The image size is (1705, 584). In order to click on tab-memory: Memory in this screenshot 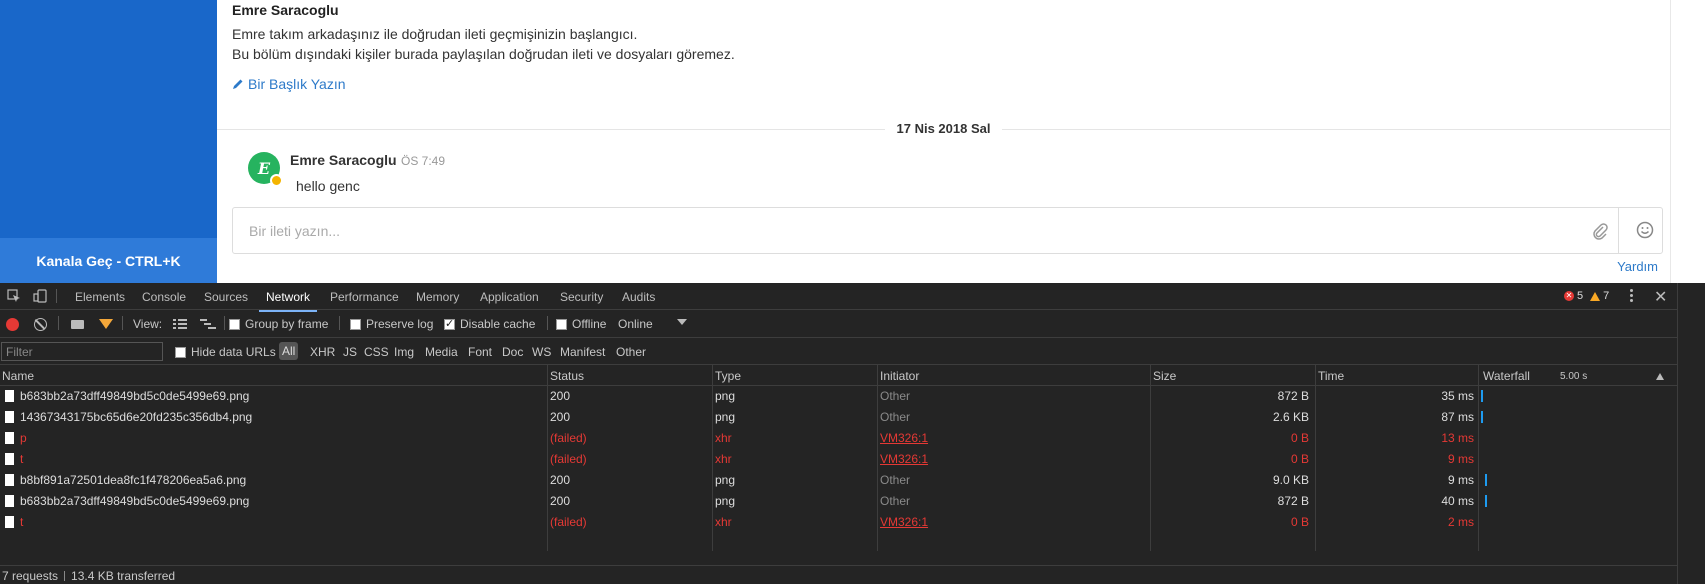, I will do `click(437, 297)`.